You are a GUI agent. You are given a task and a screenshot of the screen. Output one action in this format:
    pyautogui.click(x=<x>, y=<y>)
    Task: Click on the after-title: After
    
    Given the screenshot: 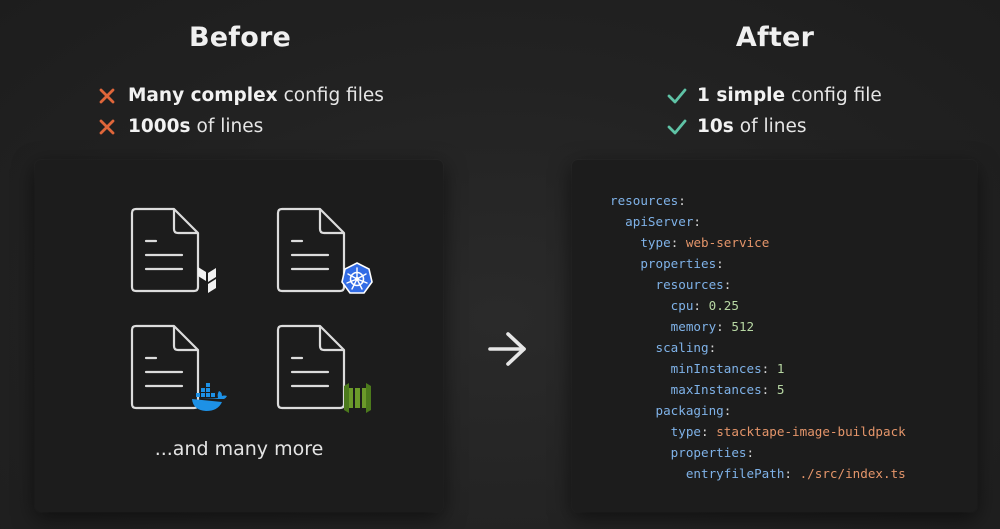 What is the action you would take?
    pyautogui.click(x=775, y=37)
    